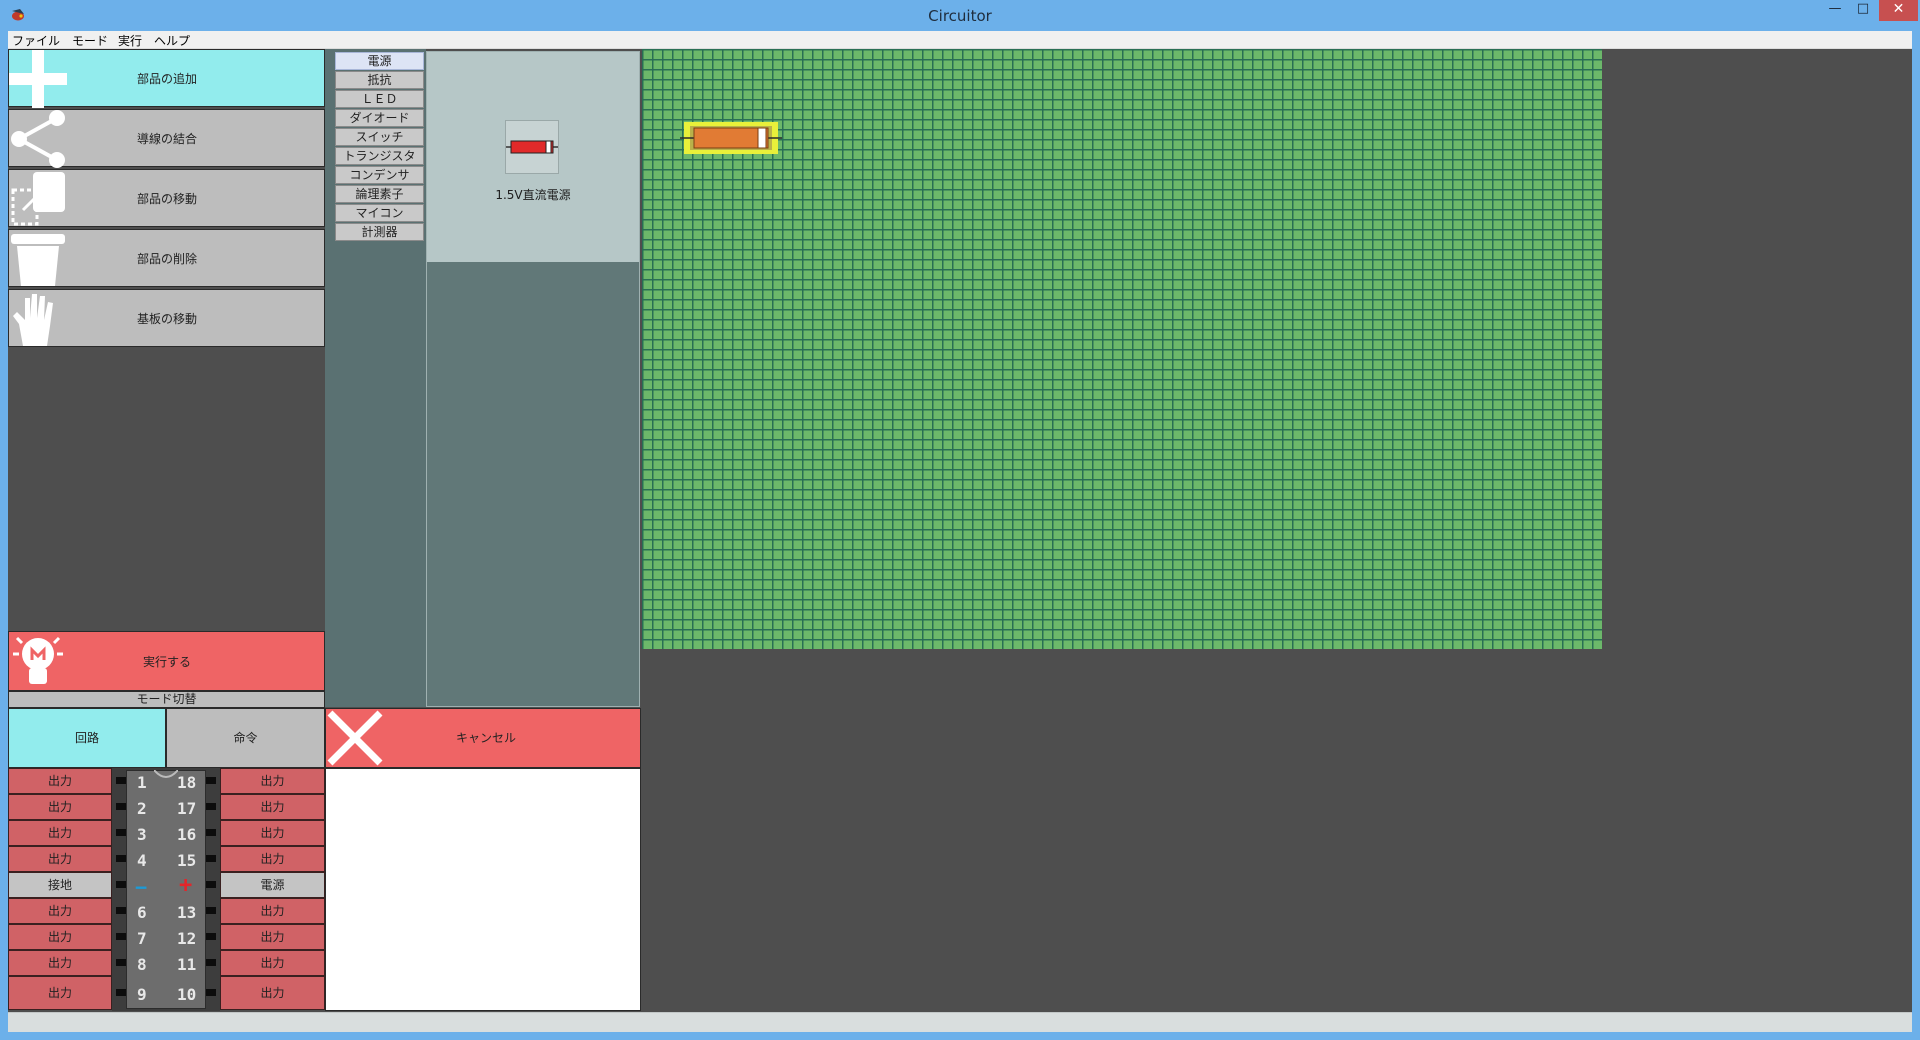 The height and width of the screenshot is (1040, 1920). What do you see at coordinates (60, 807) in the screenshot?
I see `pin-left-2: 出力` at bounding box center [60, 807].